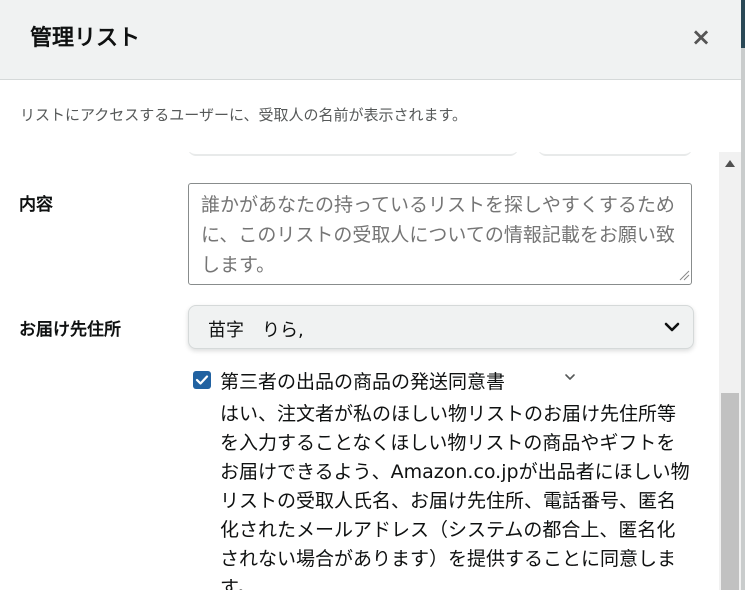  I want to click on close-icon: ×, so click(701, 37).